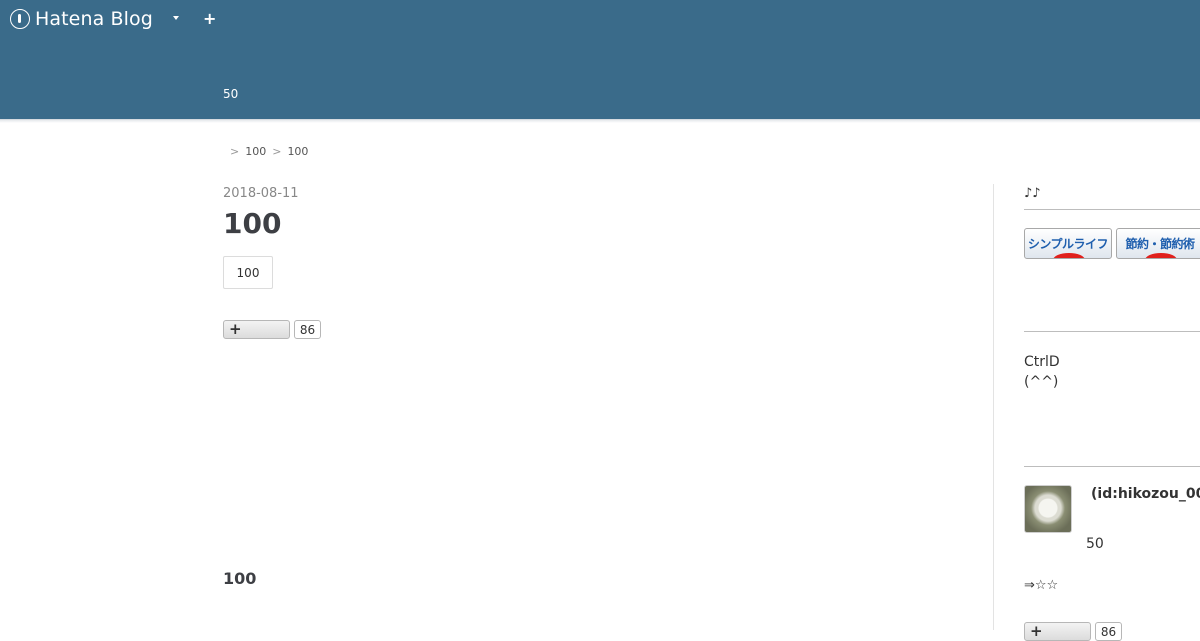 This screenshot has height=641, width=1200. What do you see at coordinates (1042, 362) in the screenshot?
I see `sidebar-text-line: CtrlD` at bounding box center [1042, 362].